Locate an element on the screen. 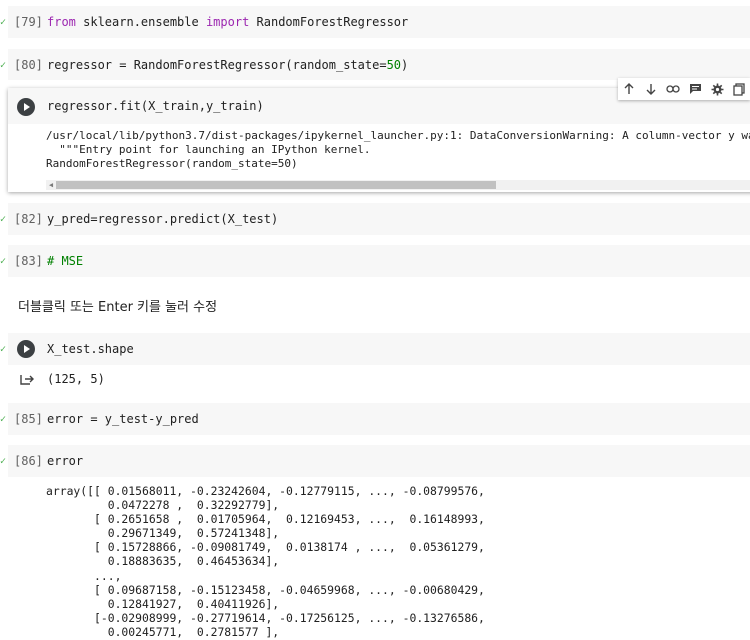 This screenshot has height=640, width=750. horizontal-scrollbar: ◀ is located at coordinates (398, 185).